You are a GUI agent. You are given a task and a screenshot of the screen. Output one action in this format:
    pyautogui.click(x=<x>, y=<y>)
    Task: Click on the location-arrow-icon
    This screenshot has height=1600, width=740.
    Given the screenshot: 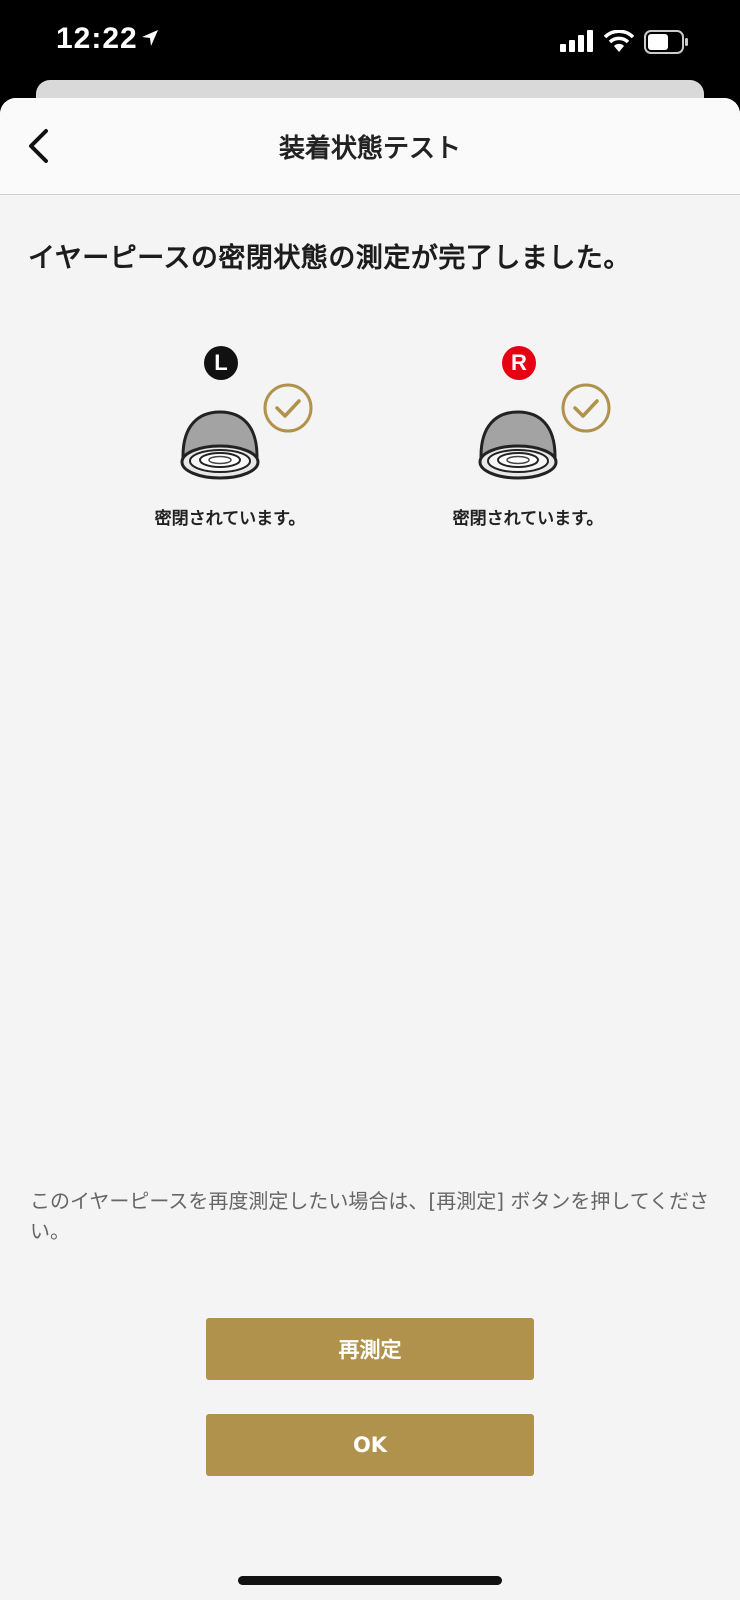 What is the action you would take?
    pyautogui.click(x=150, y=38)
    